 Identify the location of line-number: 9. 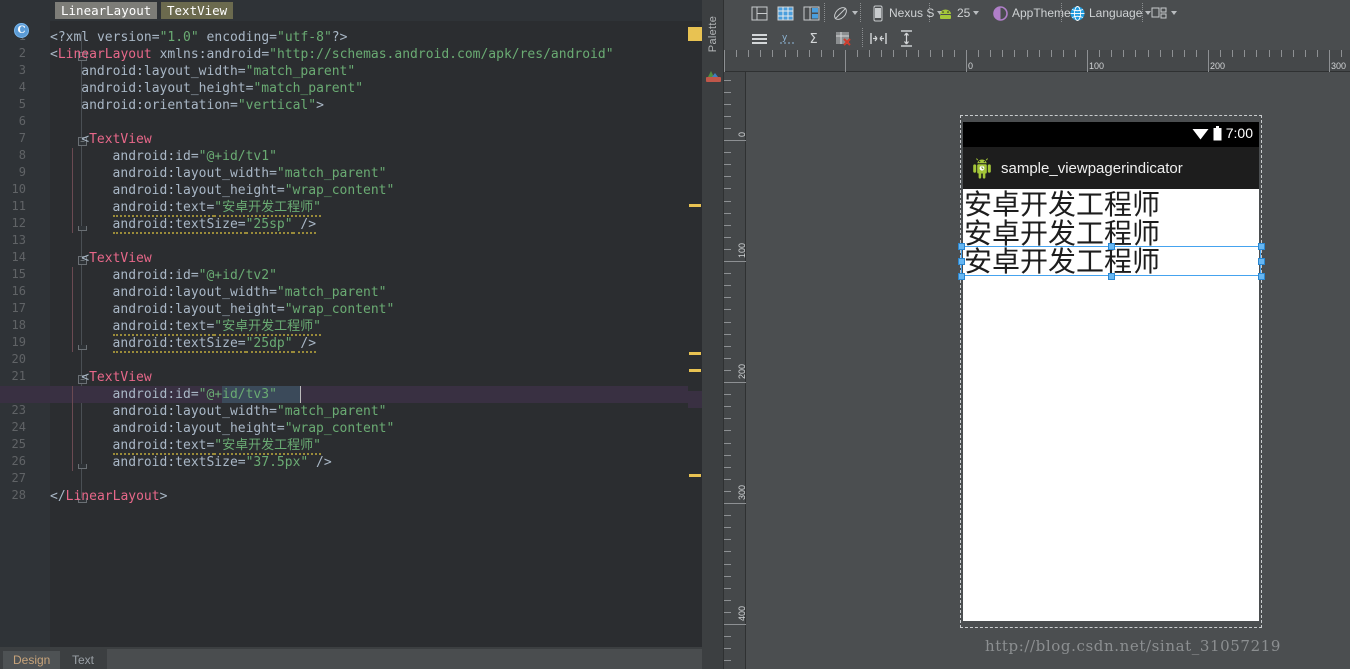
(22, 172).